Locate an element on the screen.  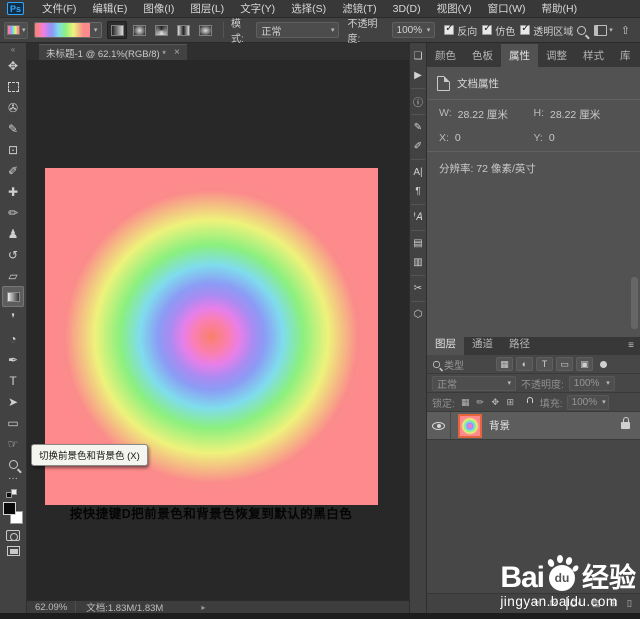
healing-brush-tool: ✚ is located at coordinates (13, 191).